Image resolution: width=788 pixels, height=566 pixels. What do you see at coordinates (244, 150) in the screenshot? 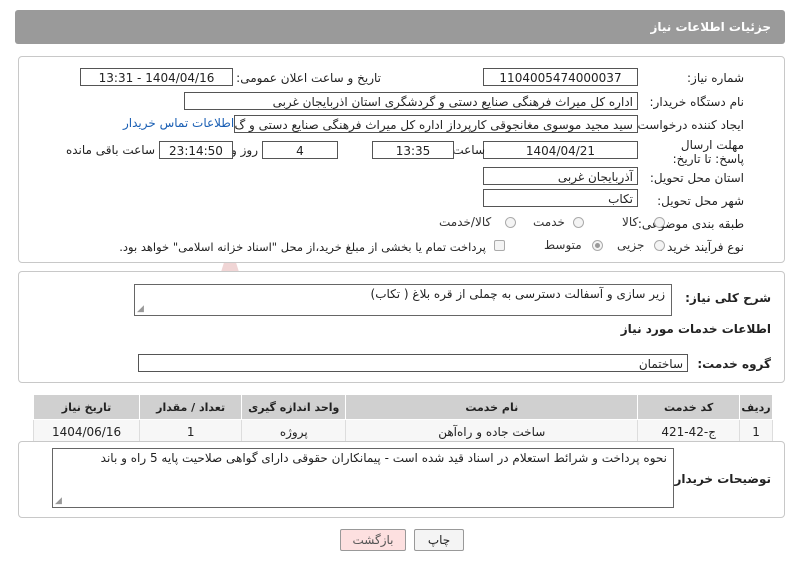
I see `days-label: روز و` at bounding box center [244, 150].